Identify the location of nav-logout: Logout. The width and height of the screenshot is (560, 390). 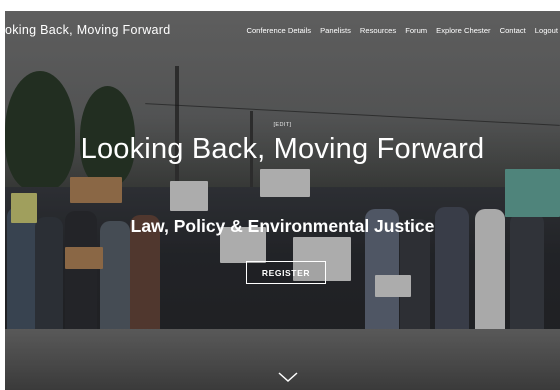
(546, 30).